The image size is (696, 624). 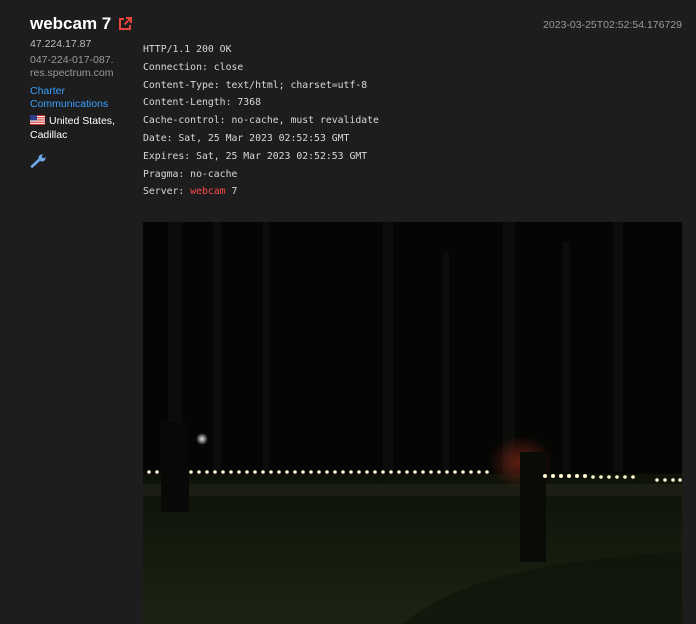 I want to click on server-highlight: webcam, so click(x=208, y=192).